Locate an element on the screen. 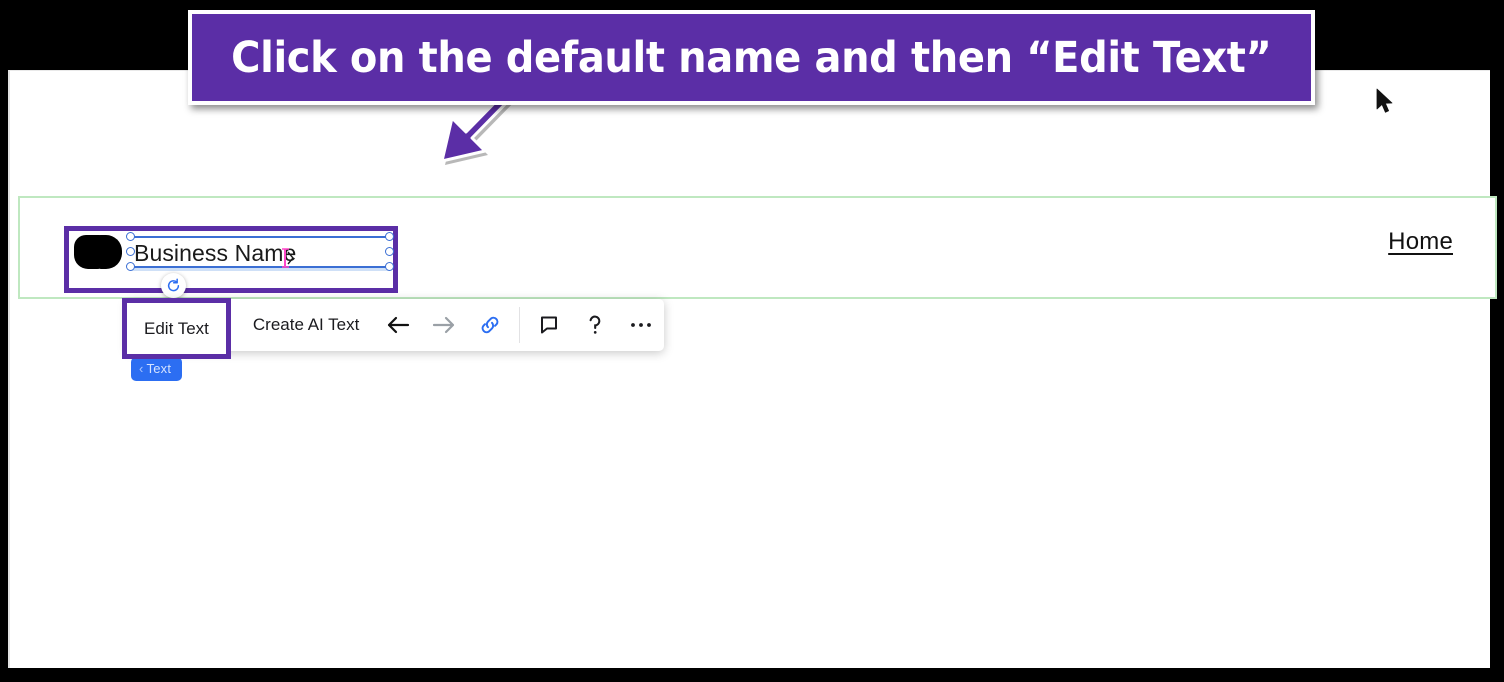 The width and height of the screenshot is (1504, 682). comment-icon is located at coordinates (549, 325).